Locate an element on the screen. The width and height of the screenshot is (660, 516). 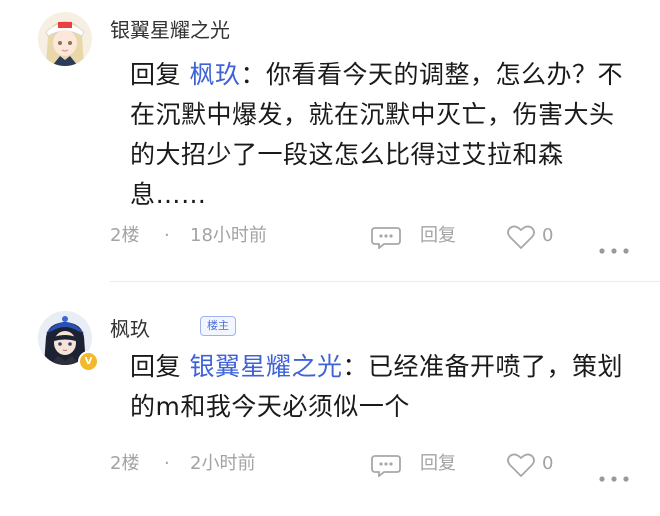
comment-meta: 2楼 · 18小时前 回复 0 is located at coordinates (370, 237).